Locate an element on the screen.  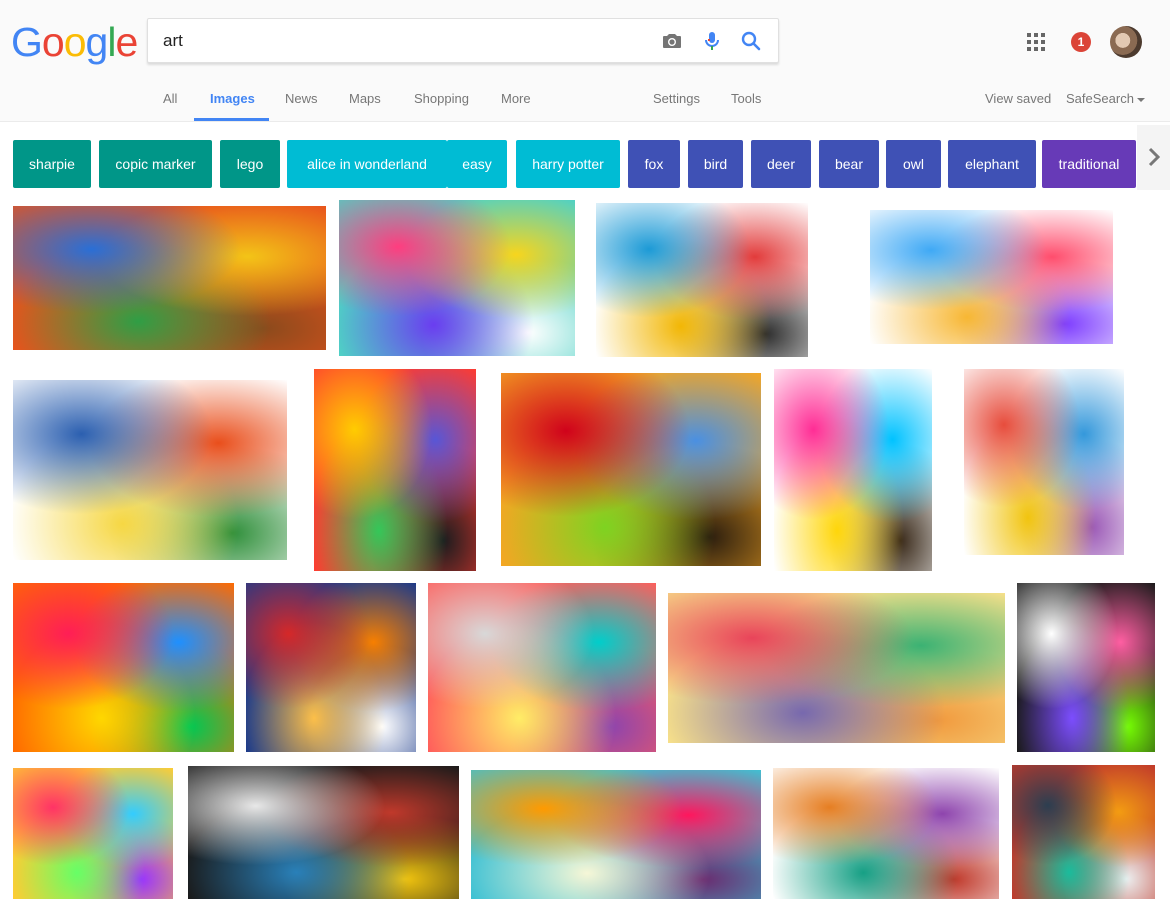
tab-maps: Maps is located at coordinates (365, 98).